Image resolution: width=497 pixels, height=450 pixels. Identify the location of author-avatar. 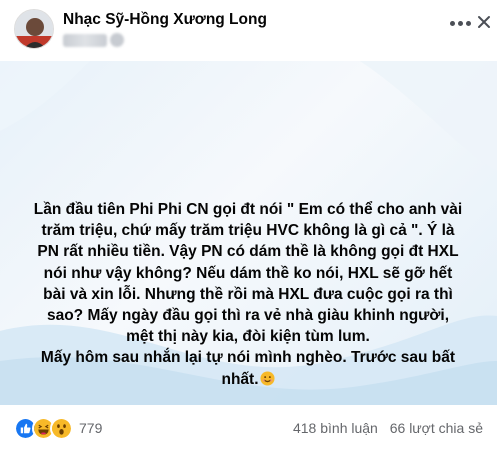
(34, 29).